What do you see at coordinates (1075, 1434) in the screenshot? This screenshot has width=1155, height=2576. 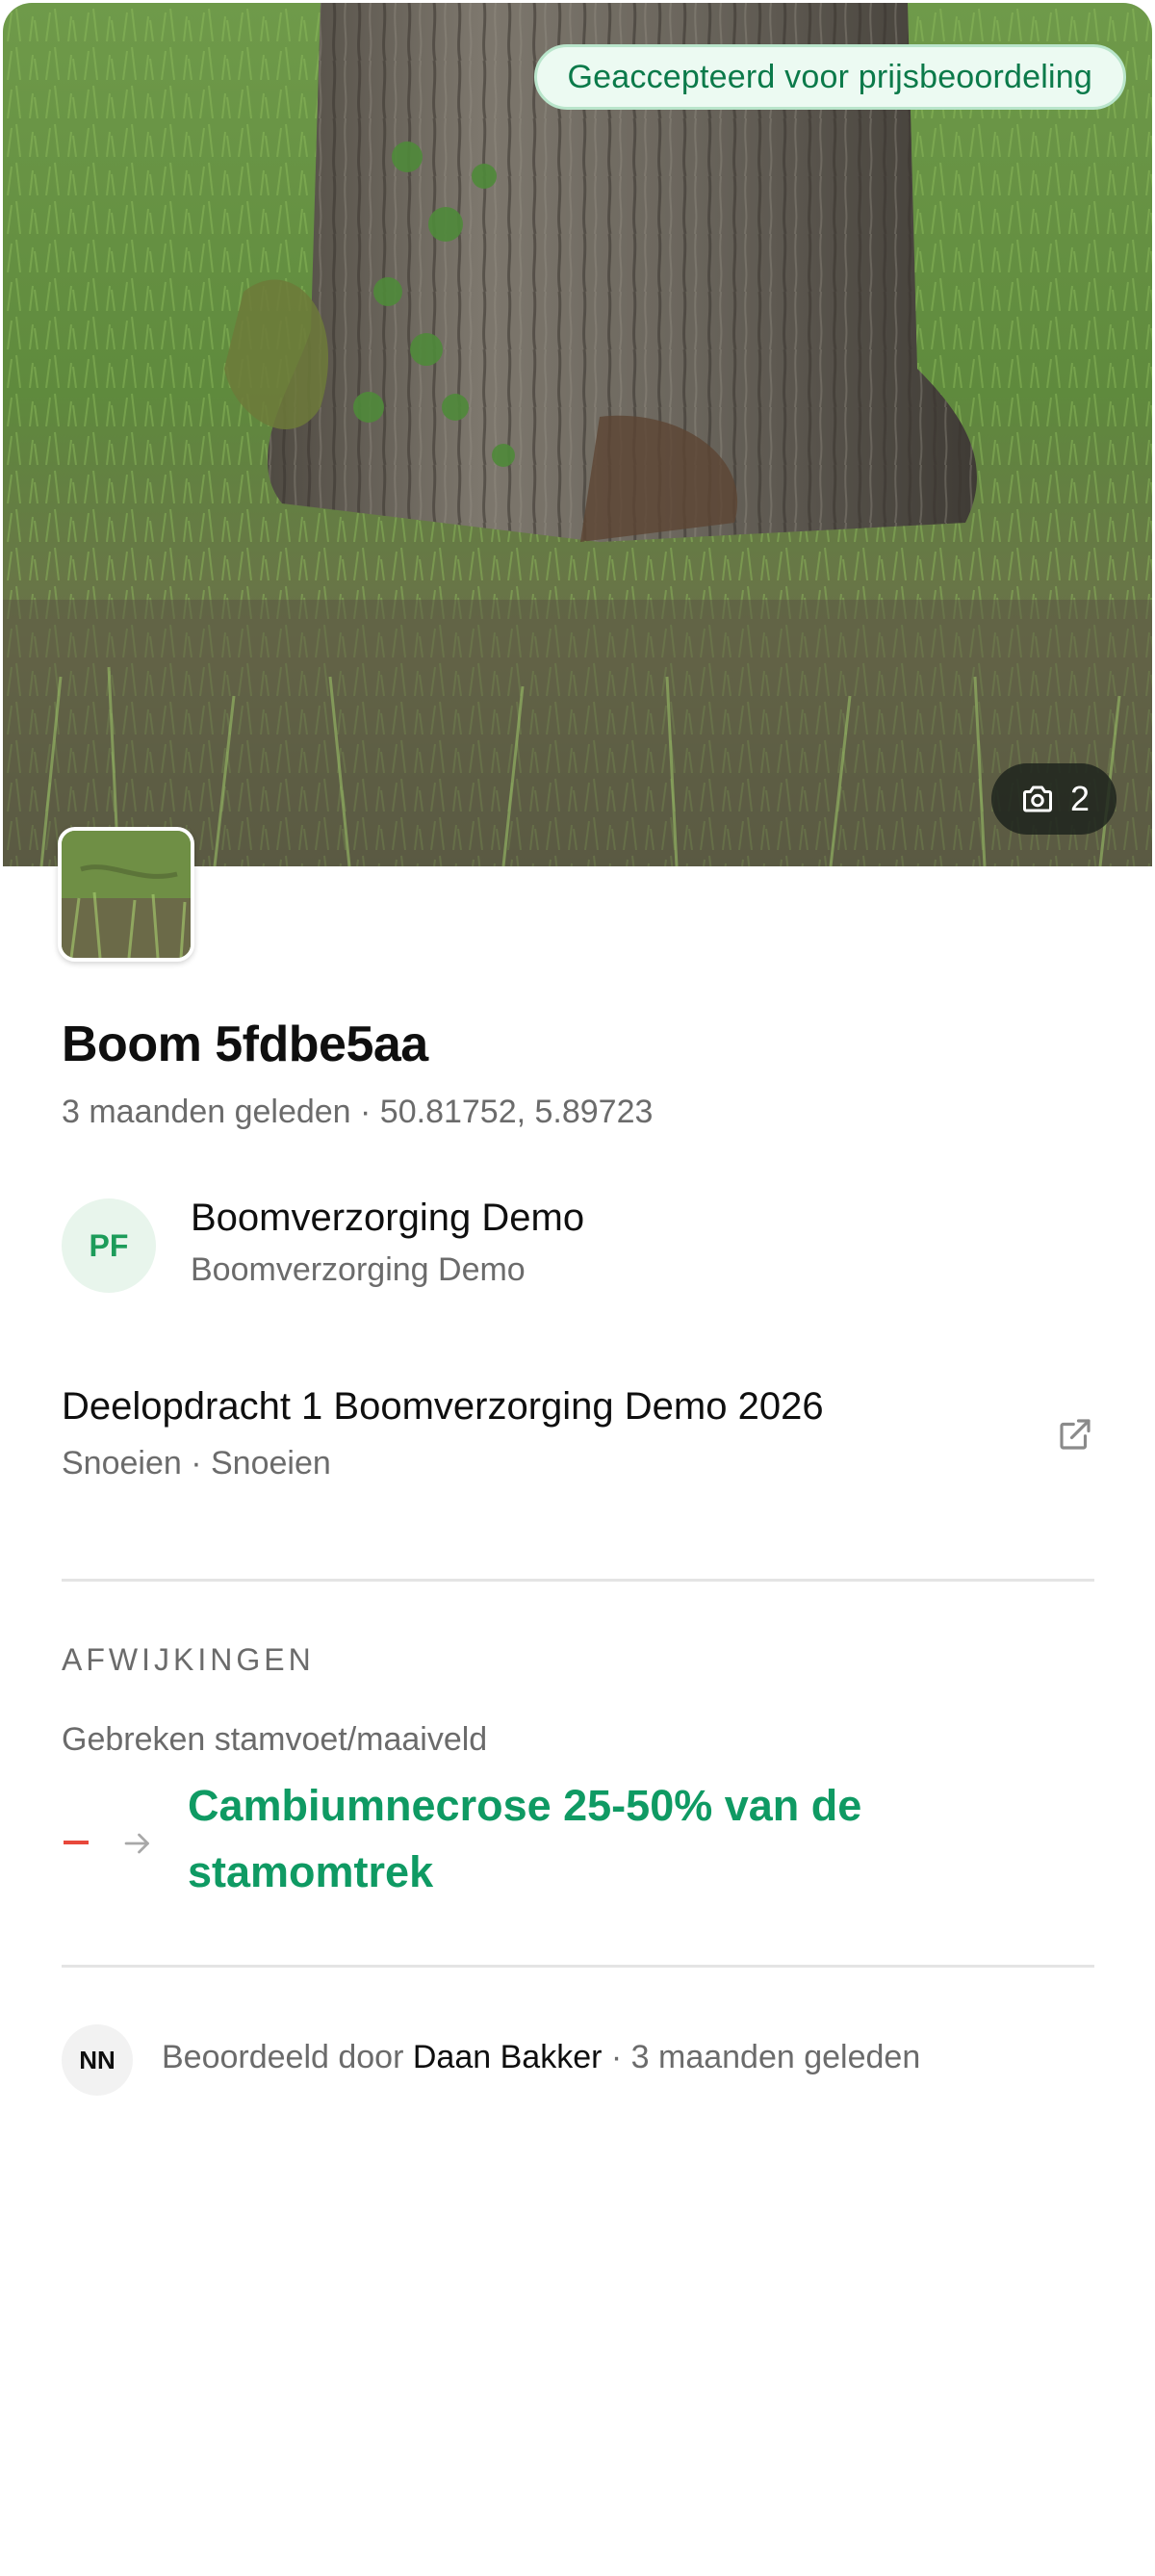 I see `external-link-icon` at bounding box center [1075, 1434].